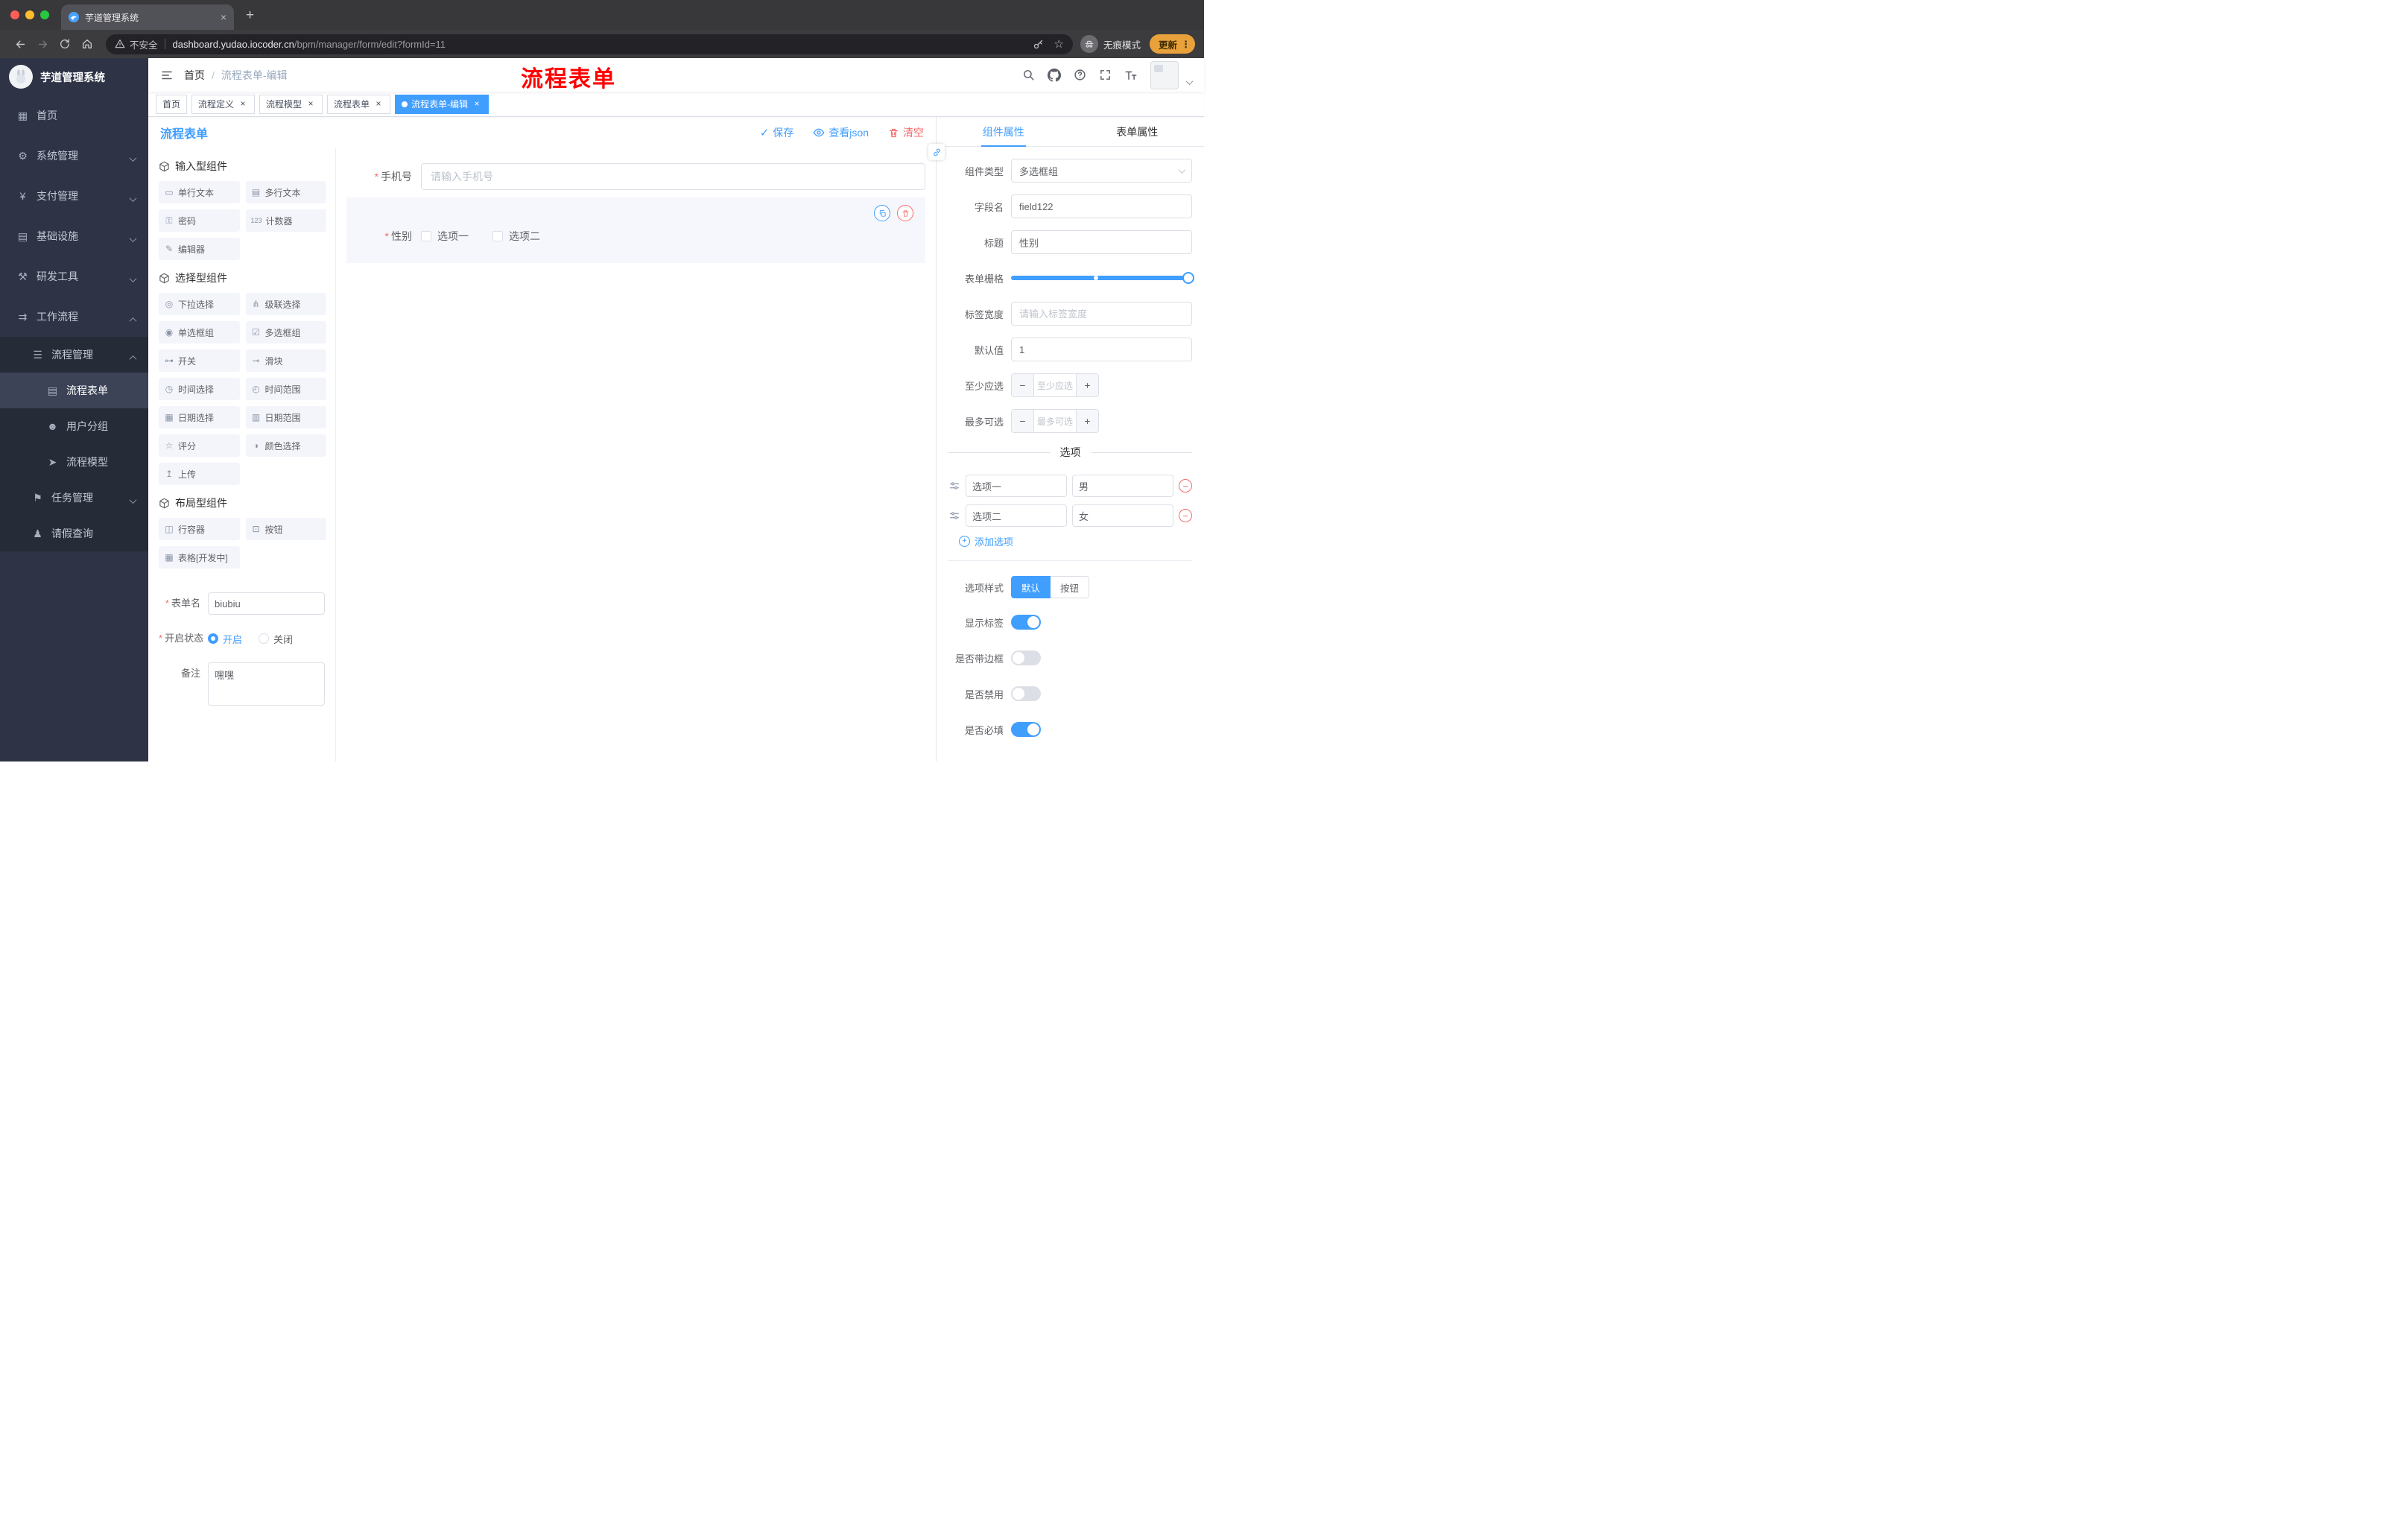  Describe the element at coordinates (1101, 314) in the screenshot. I see `label-width-input` at that location.